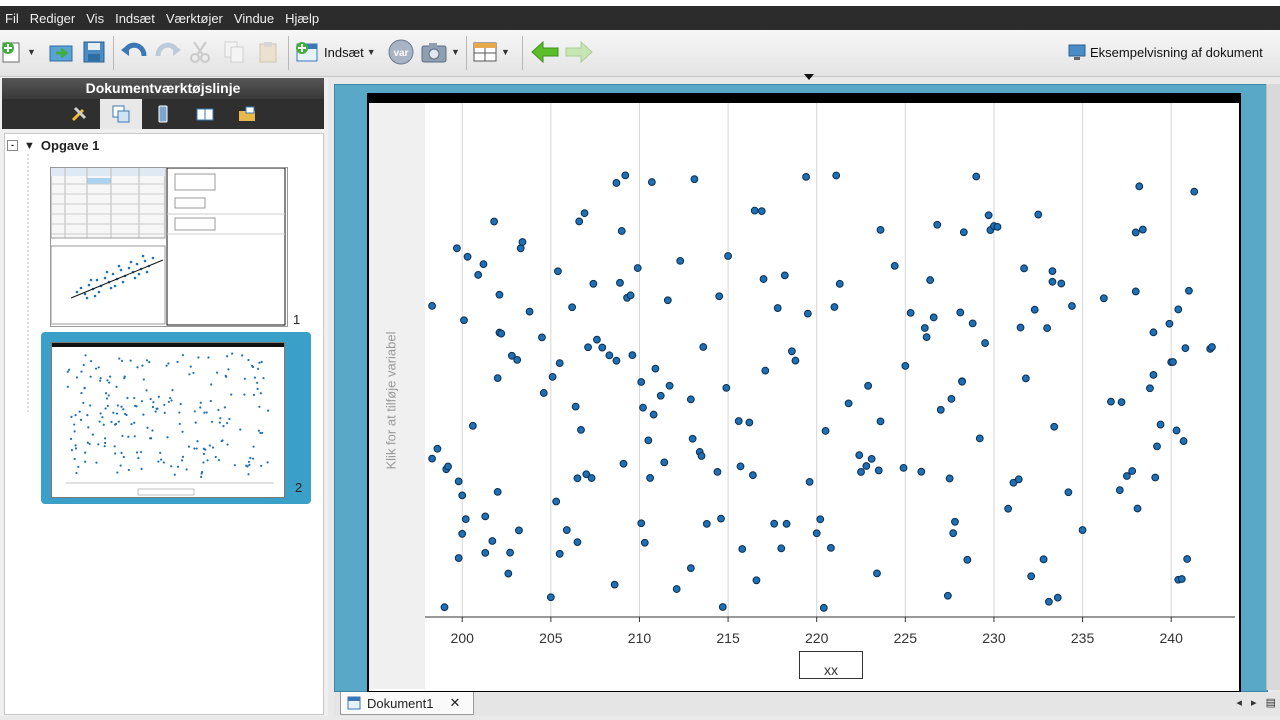  I want to click on x-tick-label: 225, so click(906, 638).